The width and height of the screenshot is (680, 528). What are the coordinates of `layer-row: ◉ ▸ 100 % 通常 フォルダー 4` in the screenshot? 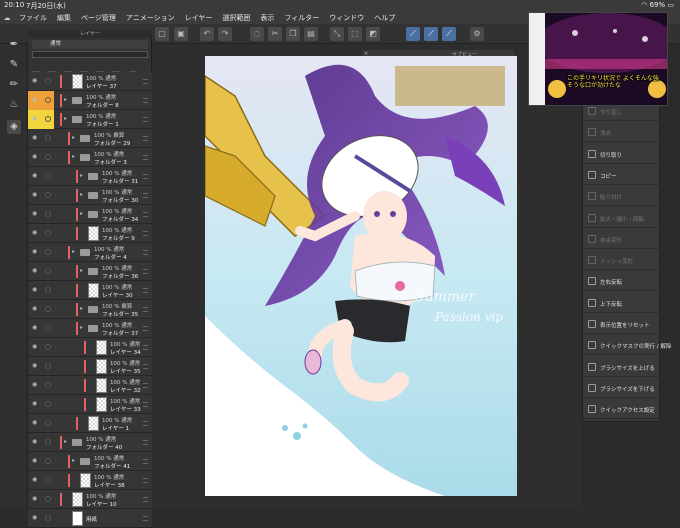 It's located at (90, 252).